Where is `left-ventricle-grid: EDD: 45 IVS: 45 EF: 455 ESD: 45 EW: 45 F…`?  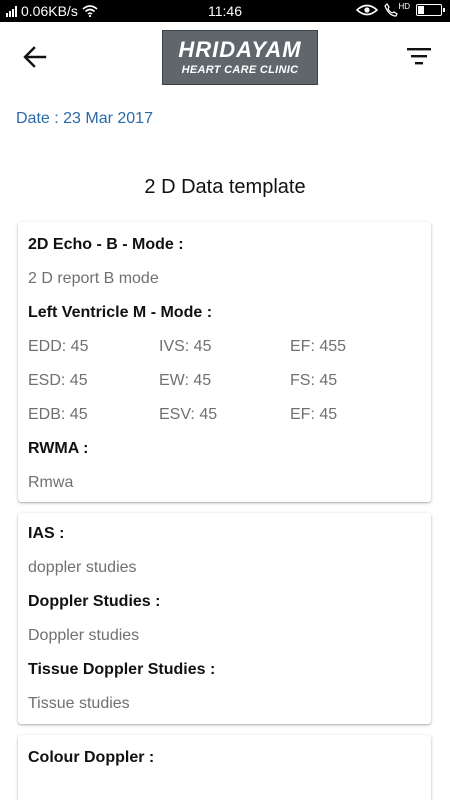
left-ventricle-grid: EDD: 45 IVS: 45 EF: 455 ESD: 45 EW: 45 F… is located at coordinates (224, 381).